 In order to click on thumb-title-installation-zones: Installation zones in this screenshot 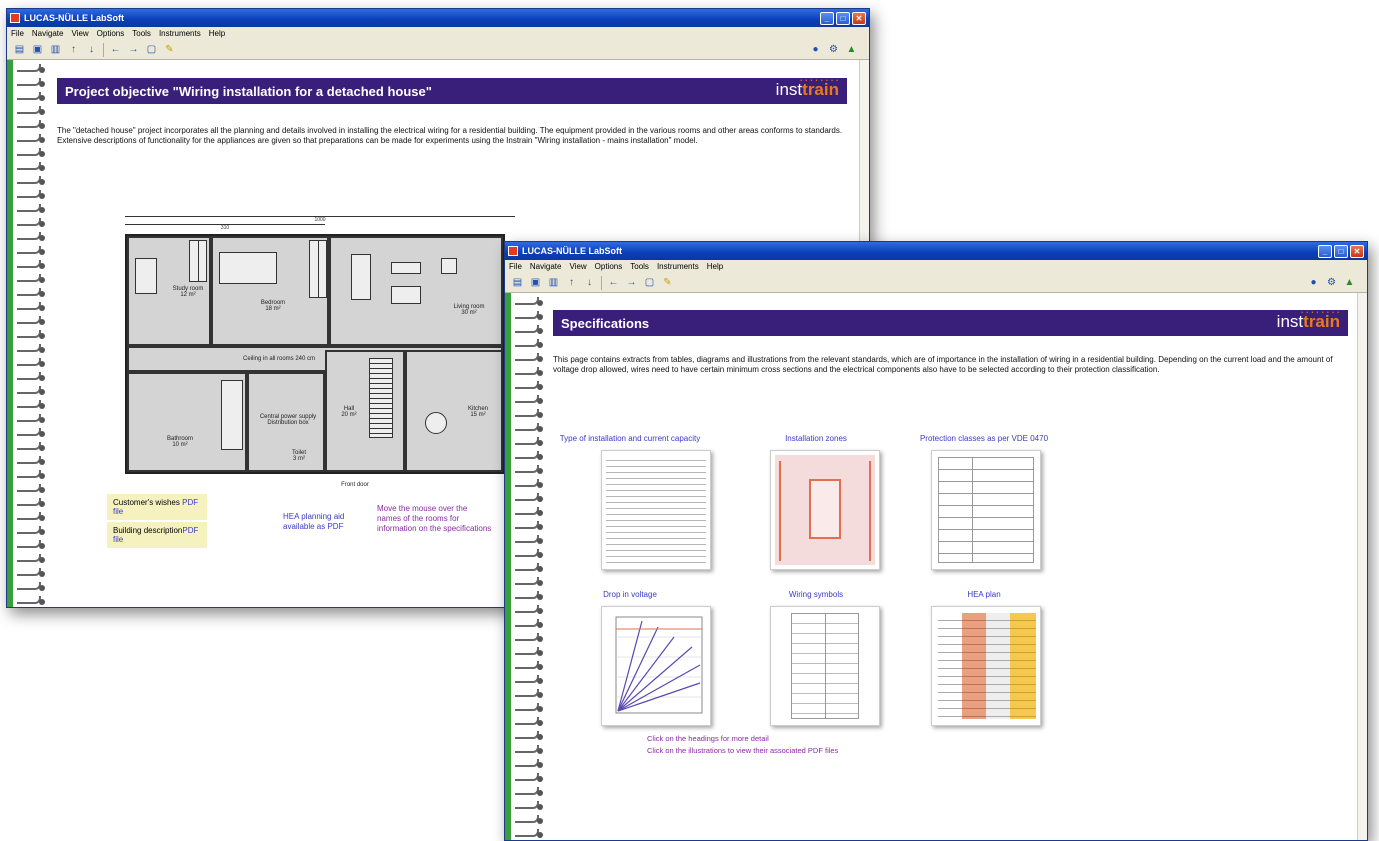, I will do `click(816, 438)`.